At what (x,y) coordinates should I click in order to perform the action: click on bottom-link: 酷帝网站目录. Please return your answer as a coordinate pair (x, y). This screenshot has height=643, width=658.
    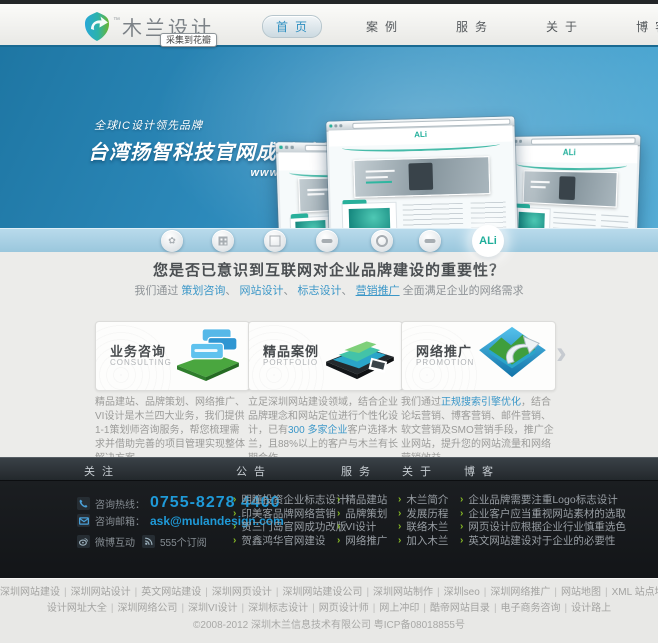
    Looking at the image, I should click on (454, 608).